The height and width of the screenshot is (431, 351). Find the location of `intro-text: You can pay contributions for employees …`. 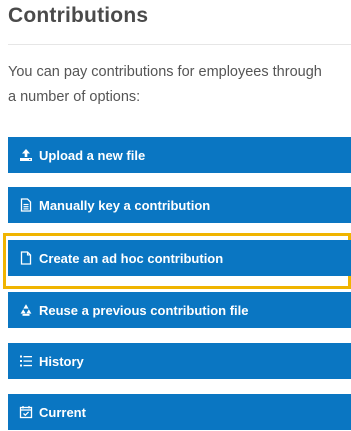

intro-text: You can pay contributions for employees … is located at coordinates (165, 84).